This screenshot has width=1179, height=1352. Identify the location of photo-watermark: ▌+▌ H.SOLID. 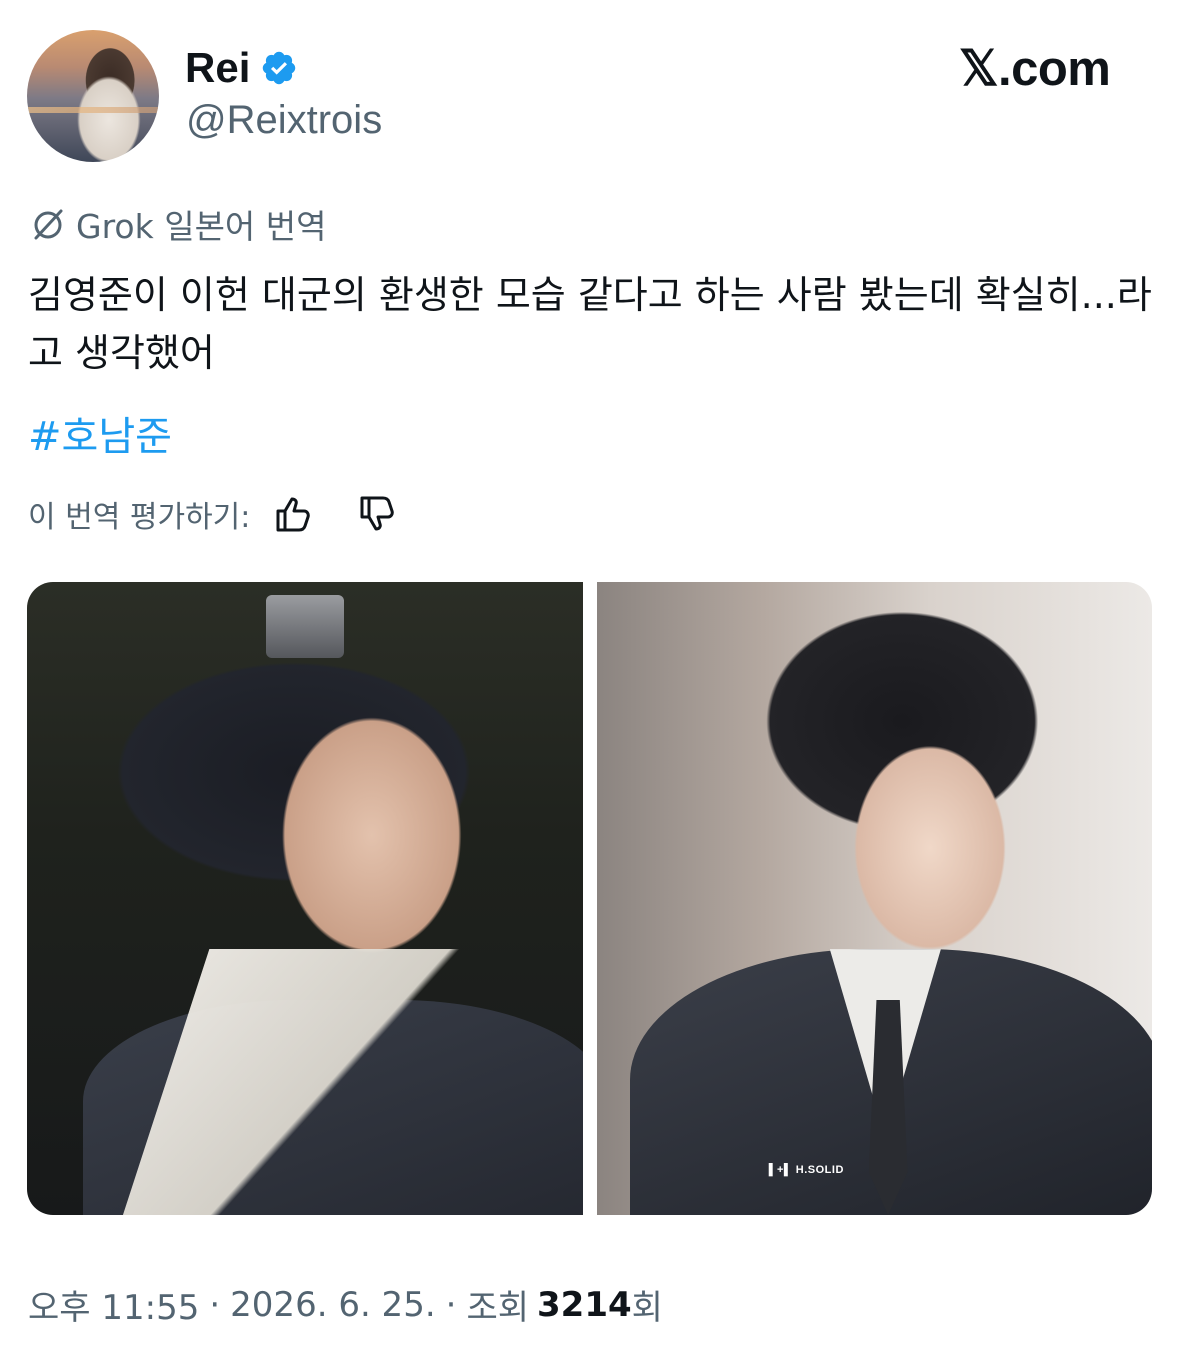
(806, 1170).